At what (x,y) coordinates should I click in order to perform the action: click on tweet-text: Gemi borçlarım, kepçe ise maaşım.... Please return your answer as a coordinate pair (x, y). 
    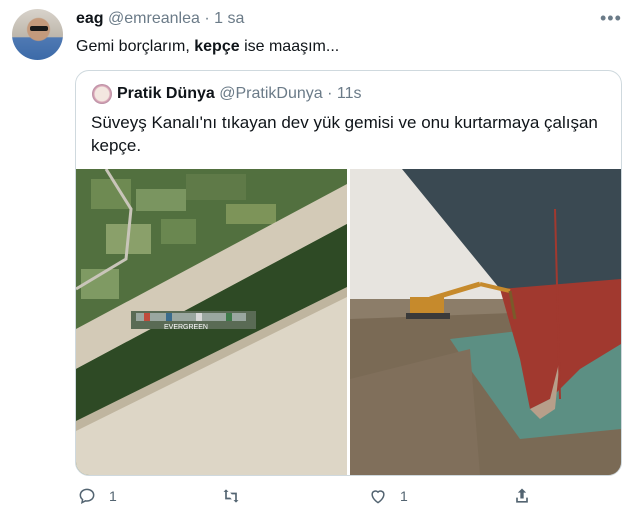
    Looking at the image, I should click on (207, 47).